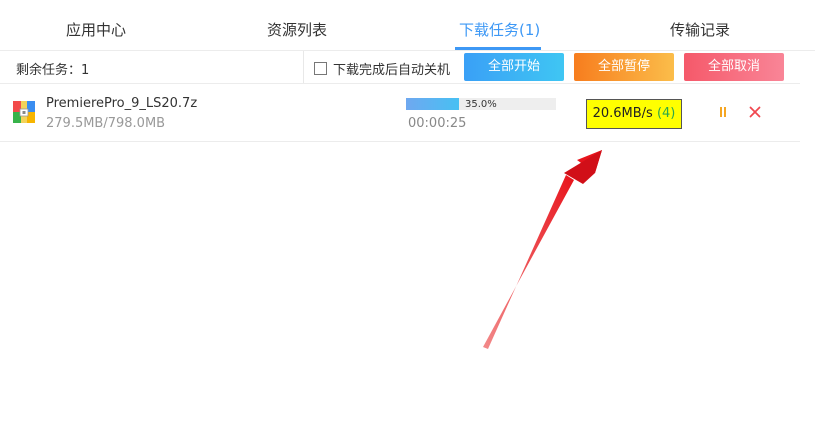 The height and width of the screenshot is (424, 815). I want to click on pause-icon, so click(723, 112).